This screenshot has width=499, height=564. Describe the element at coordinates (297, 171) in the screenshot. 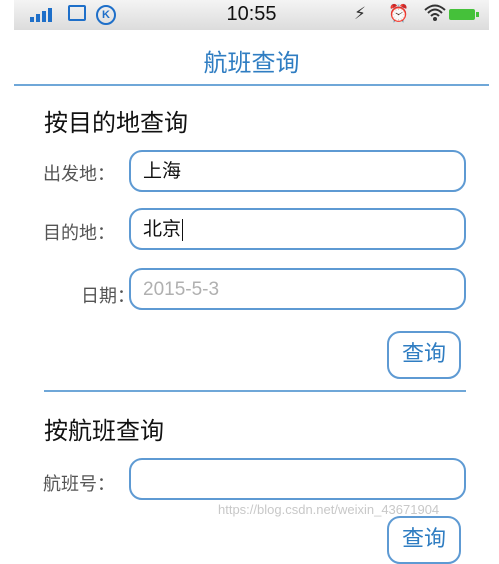

I see `departure-input: 上海` at that location.